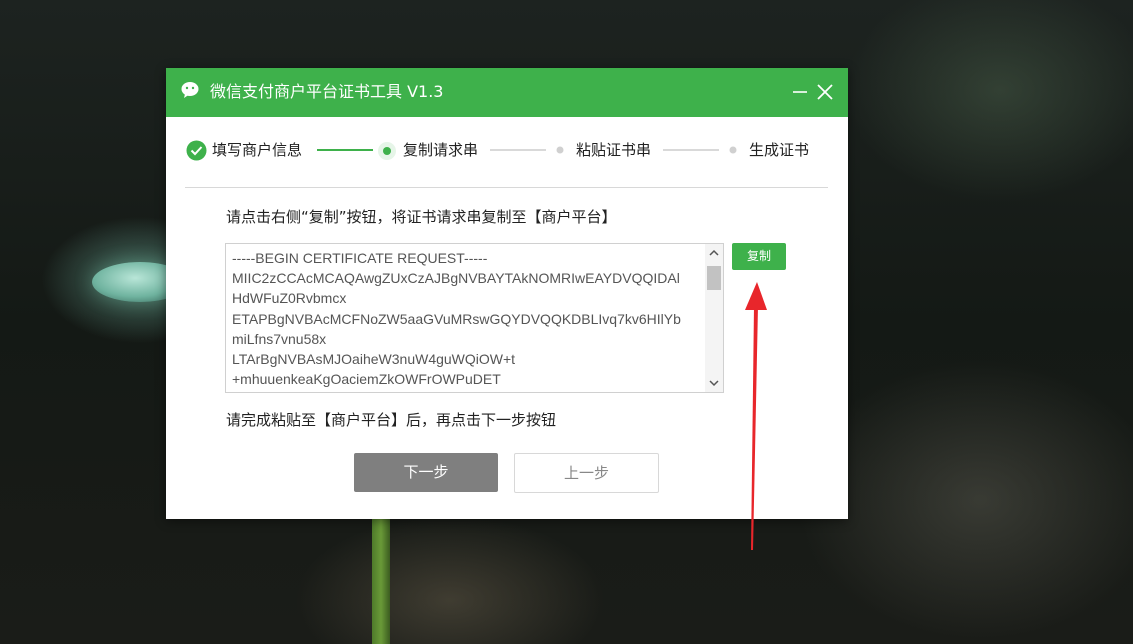 Image resolution: width=1133 pixels, height=644 pixels. What do you see at coordinates (279, 338) in the screenshot?
I see `csr-line: miLfns7vnu58x` at bounding box center [279, 338].